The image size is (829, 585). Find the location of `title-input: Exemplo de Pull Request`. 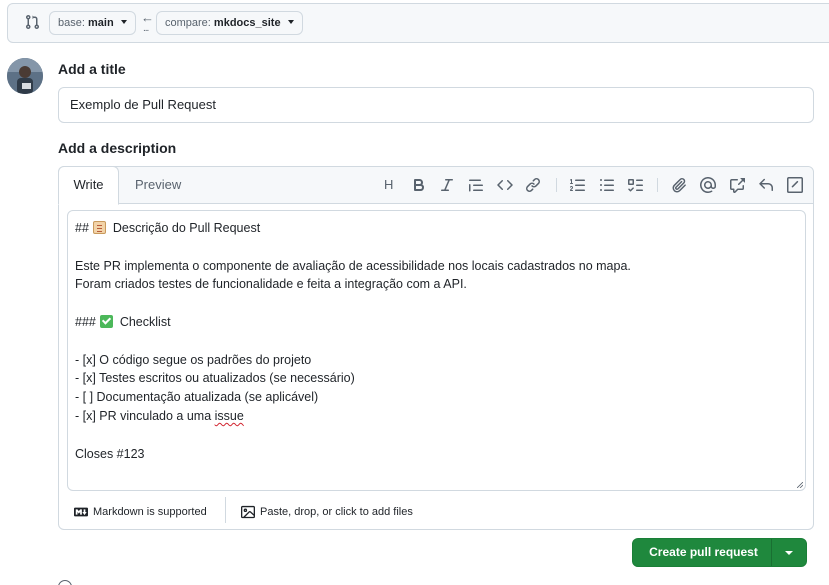

title-input: Exemplo de Pull Request is located at coordinates (436, 105).